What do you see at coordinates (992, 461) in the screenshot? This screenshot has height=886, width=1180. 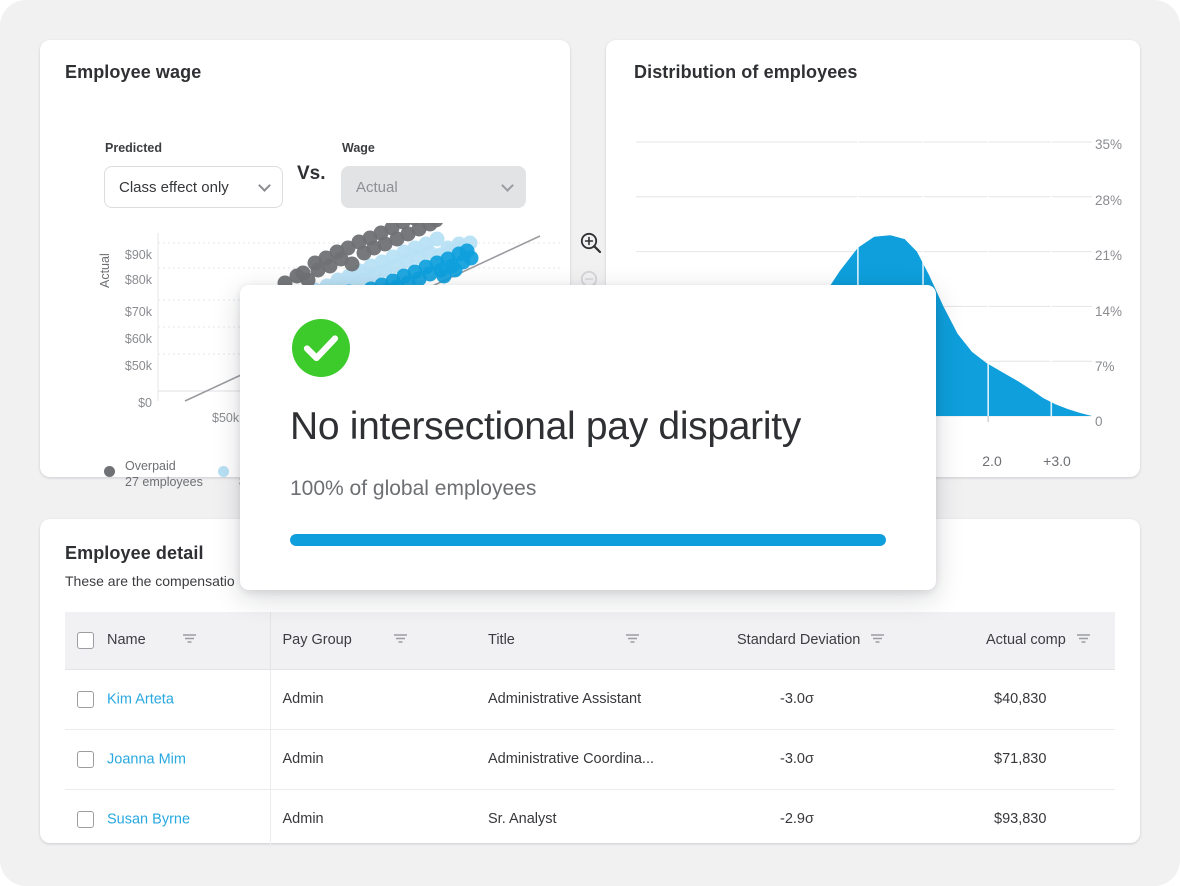 I see `dist-x-tick-2: 2.0` at bounding box center [992, 461].